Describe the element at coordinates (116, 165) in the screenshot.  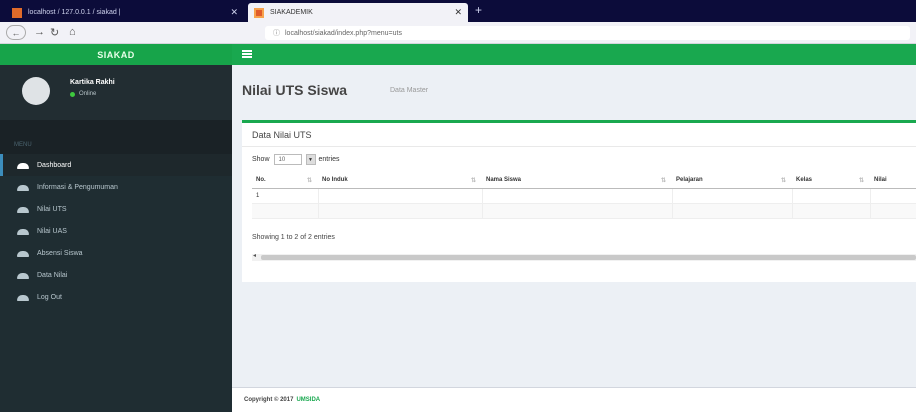
I see `sidebar-item-dashboard: Dashboard` at that location.